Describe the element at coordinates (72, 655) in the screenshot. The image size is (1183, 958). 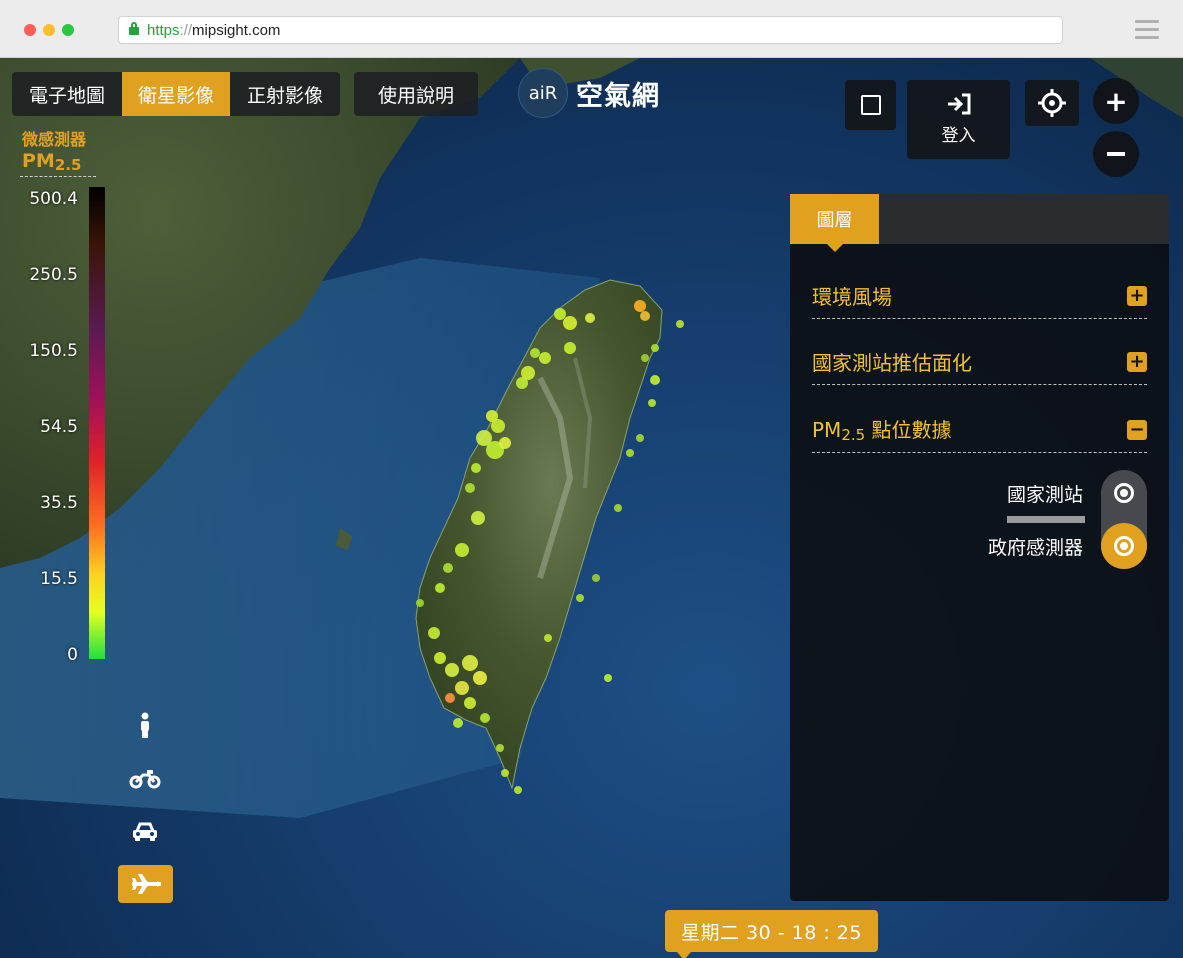
I see `legend-tick: 0` at that location.